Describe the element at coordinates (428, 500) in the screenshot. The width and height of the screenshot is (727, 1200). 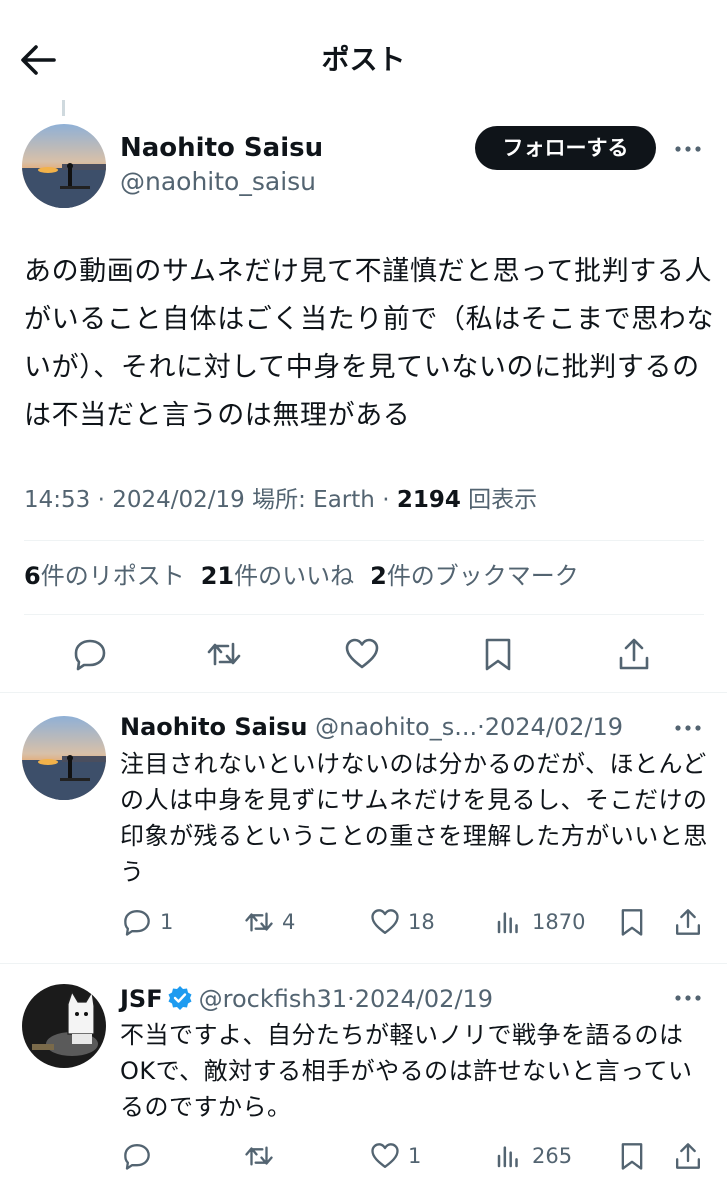
I see `views-count: 2194` at that location.